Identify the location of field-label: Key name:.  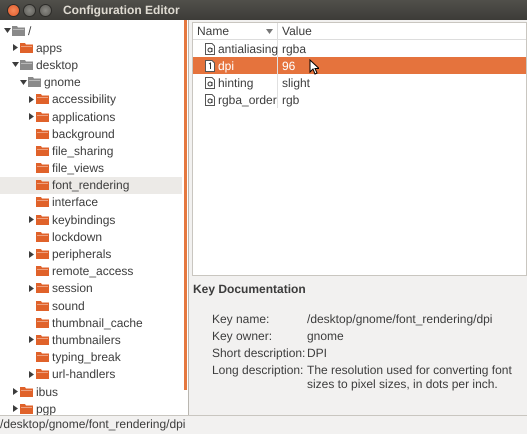
(241, 319).